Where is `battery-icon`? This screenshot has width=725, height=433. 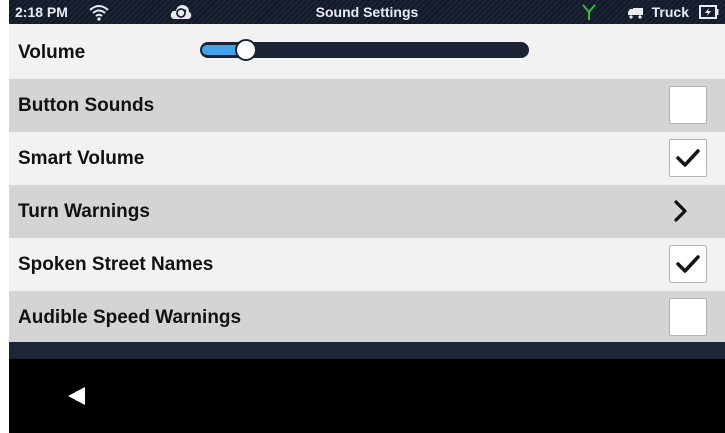 battery-icon is located at coordinates (709, 12).